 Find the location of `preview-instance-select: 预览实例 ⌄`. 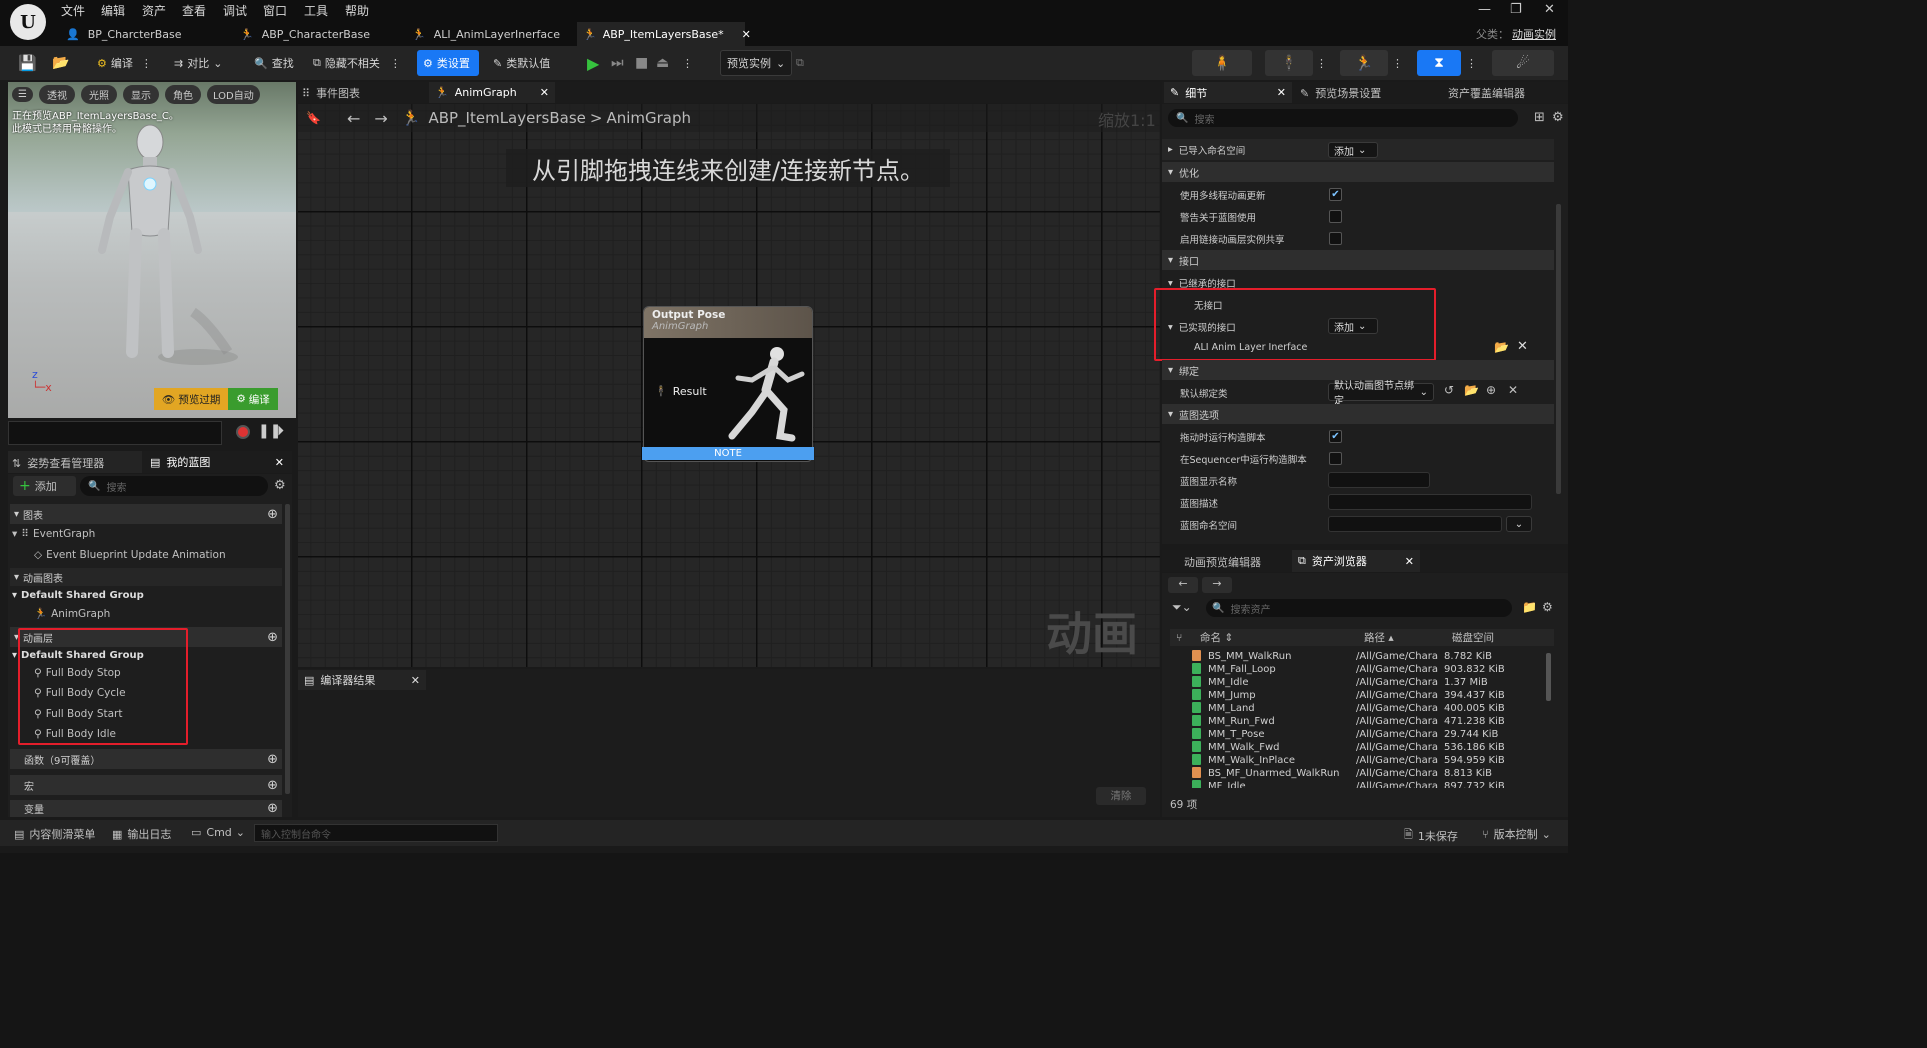

preview-instance-select: 预览实例 ⌄ is located at coordinates (756, 63).